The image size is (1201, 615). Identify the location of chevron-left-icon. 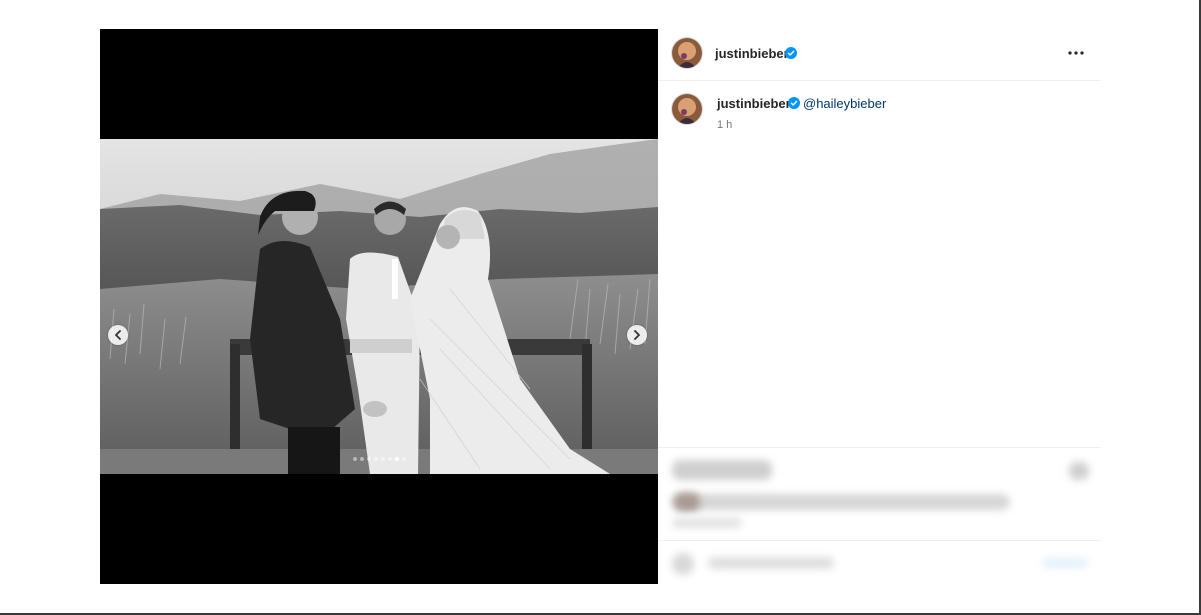
(118, 335).